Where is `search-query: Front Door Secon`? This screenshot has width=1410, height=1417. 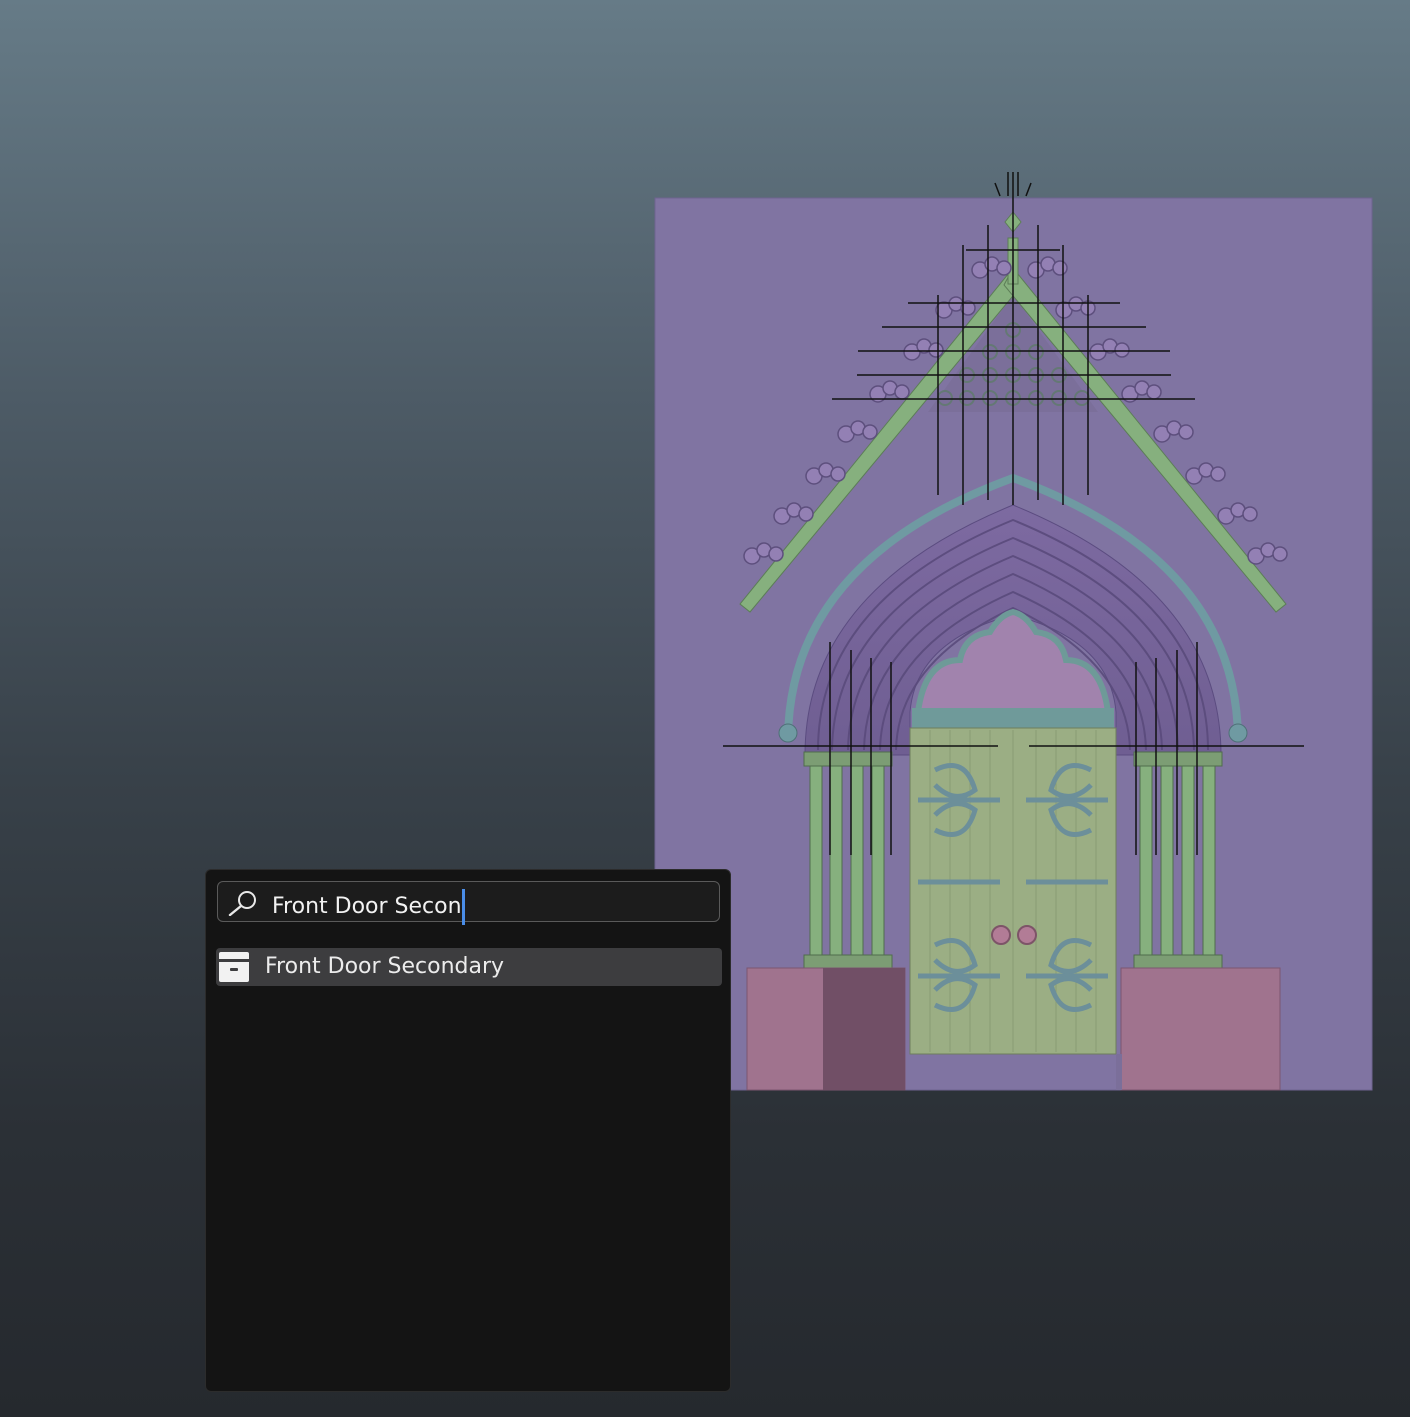 search-query: Front Door Secon is located at coordinates (367, 906).